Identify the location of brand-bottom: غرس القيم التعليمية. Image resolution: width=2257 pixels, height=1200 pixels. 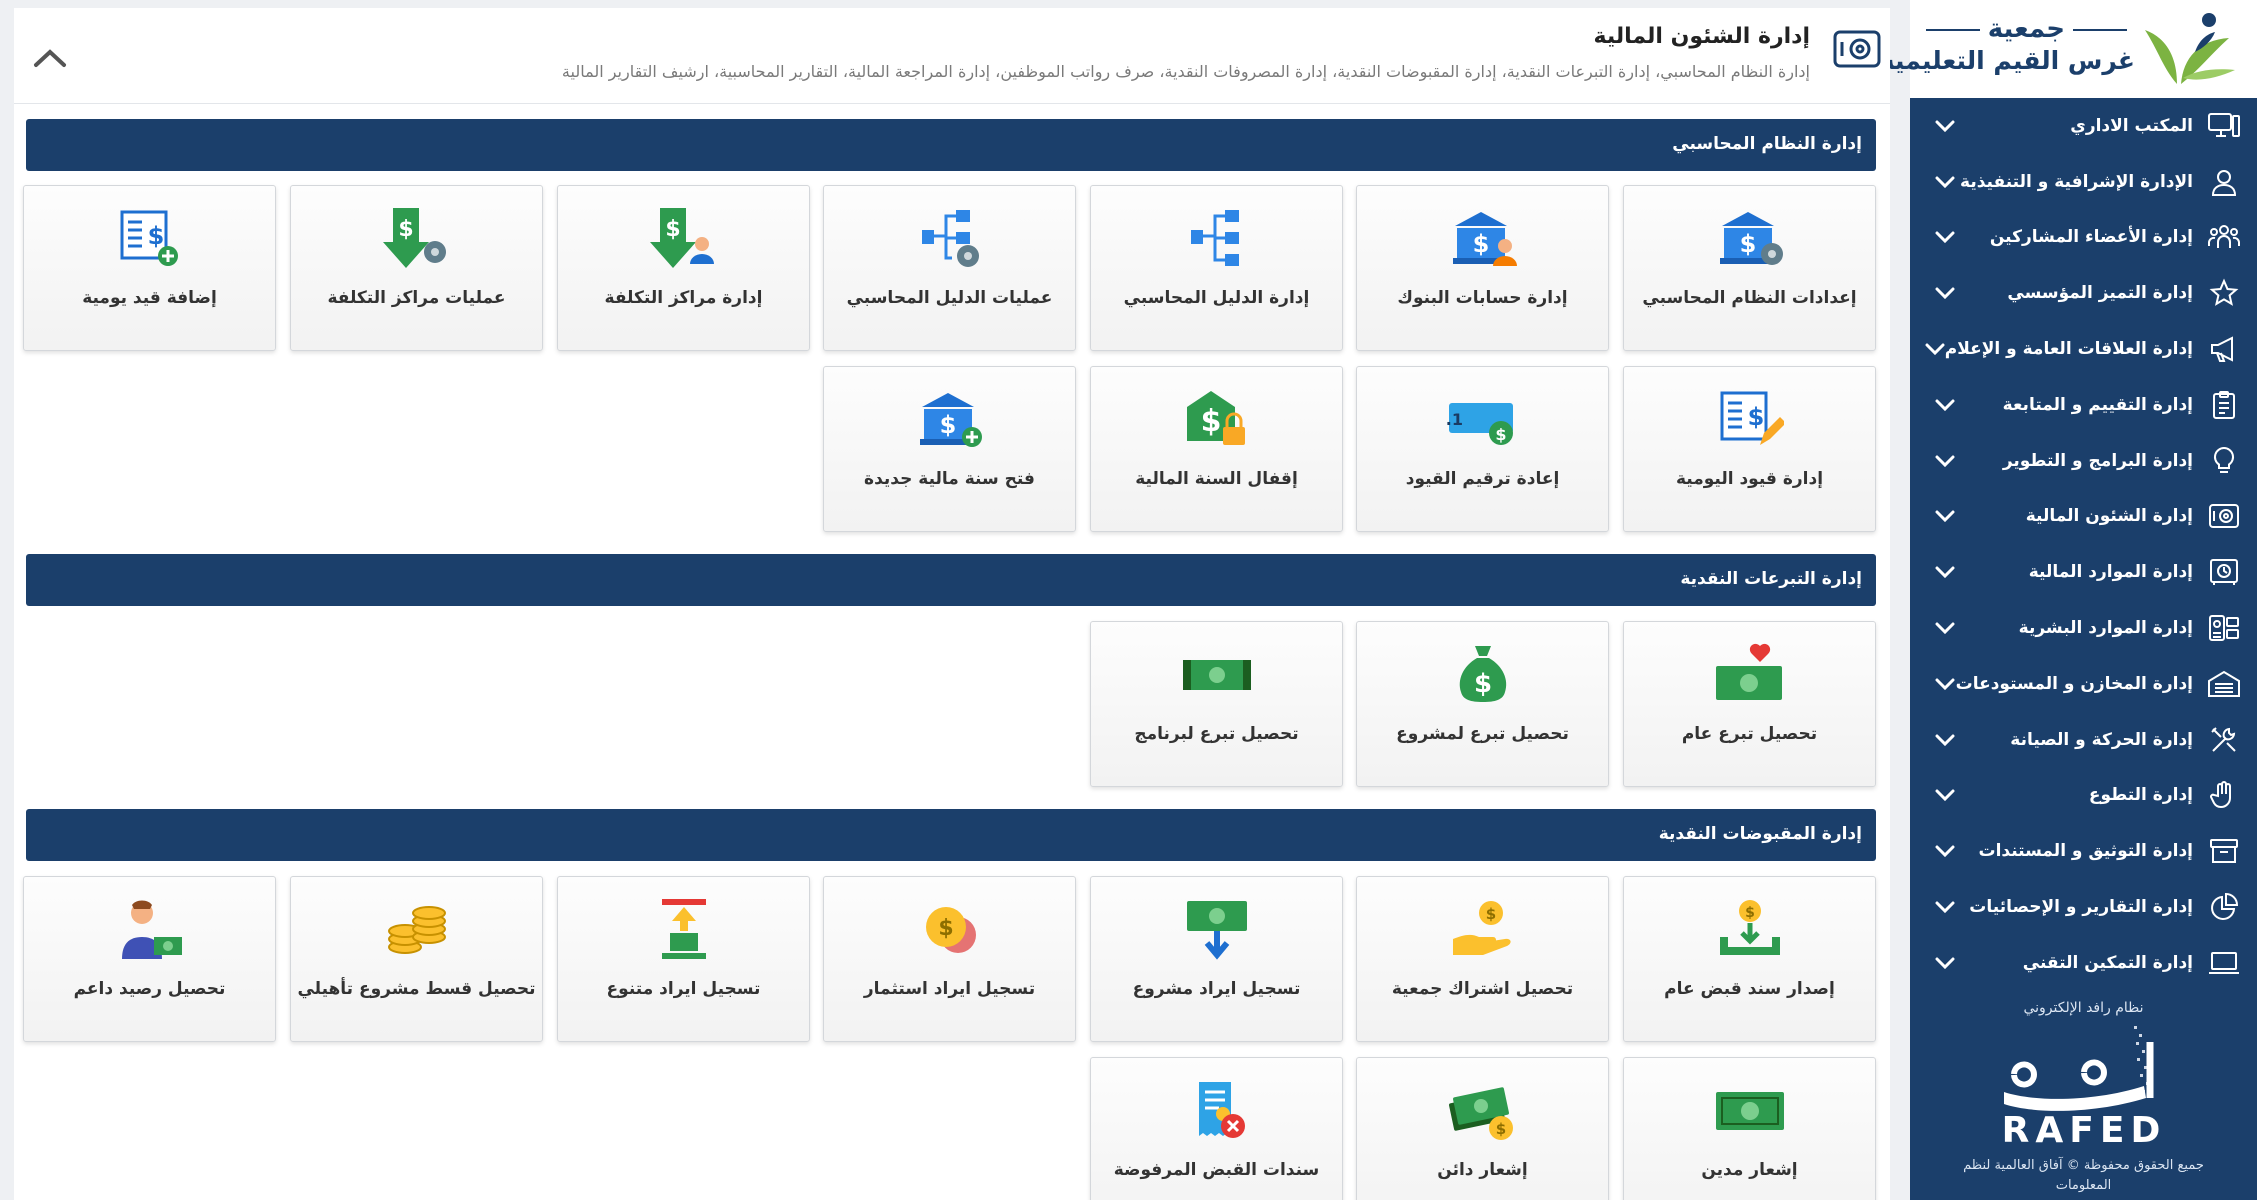
(2007, 60).